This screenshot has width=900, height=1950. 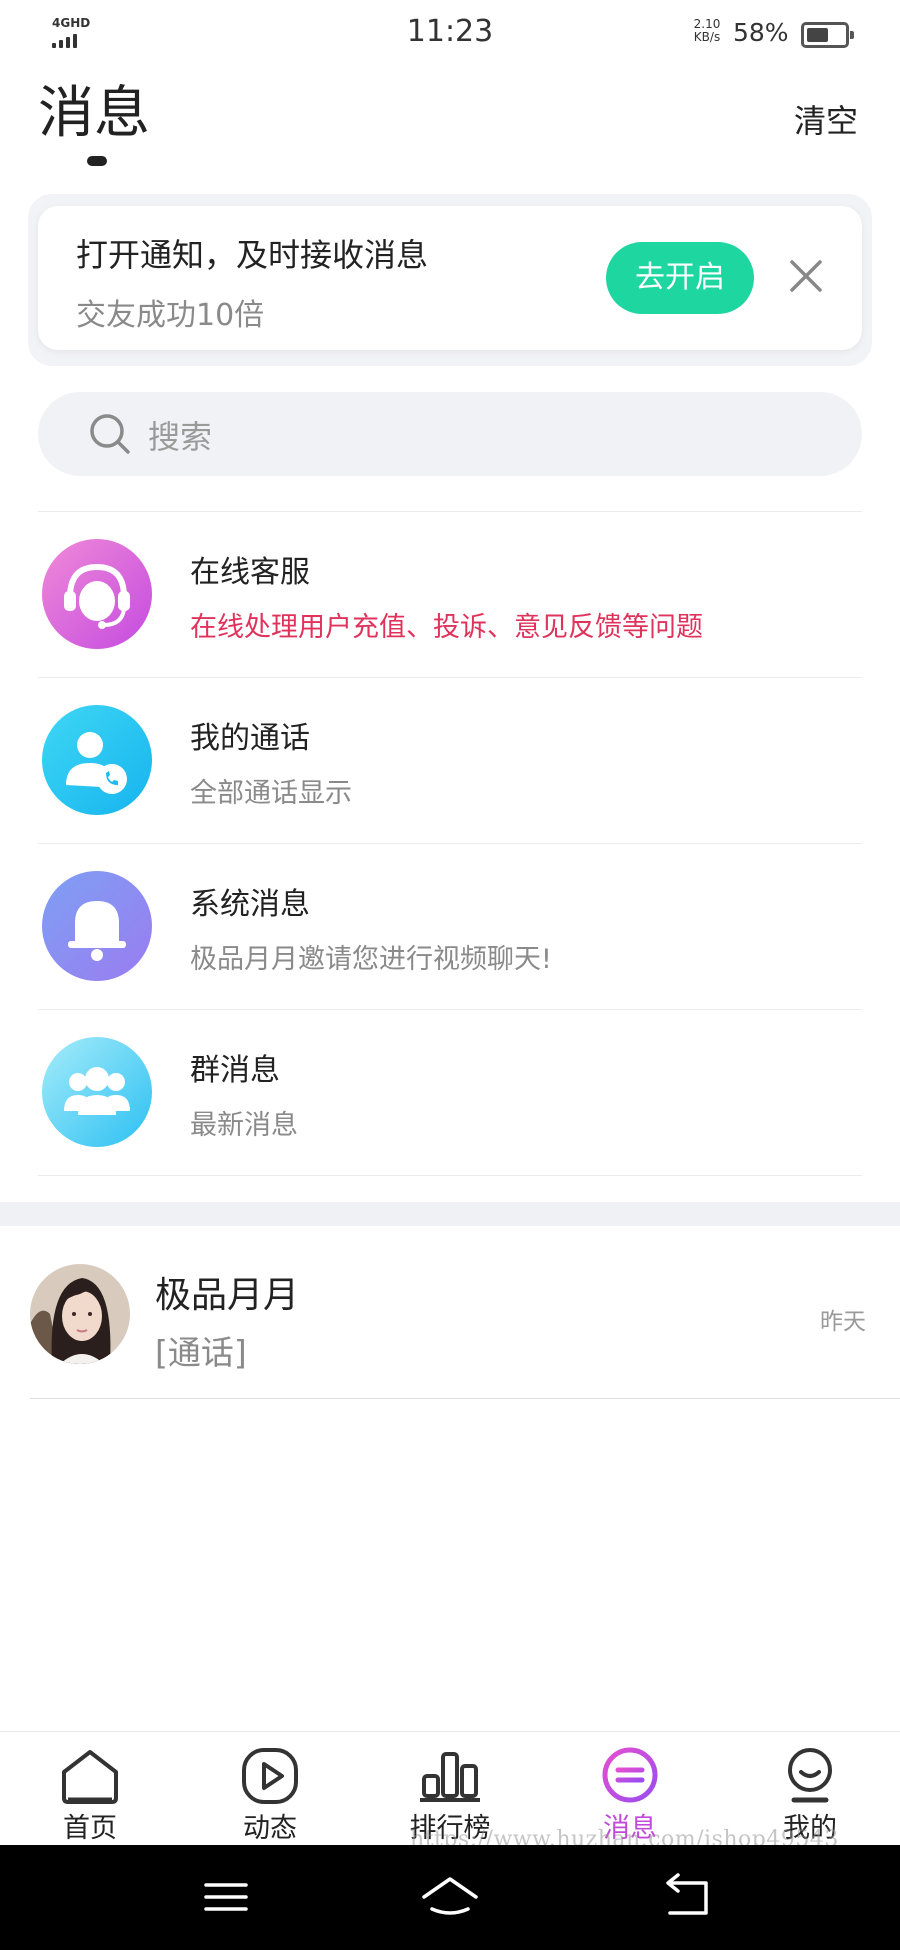 I want to click on notification-title: 打开通知，及时接收消息, so click(x=252, y=255).